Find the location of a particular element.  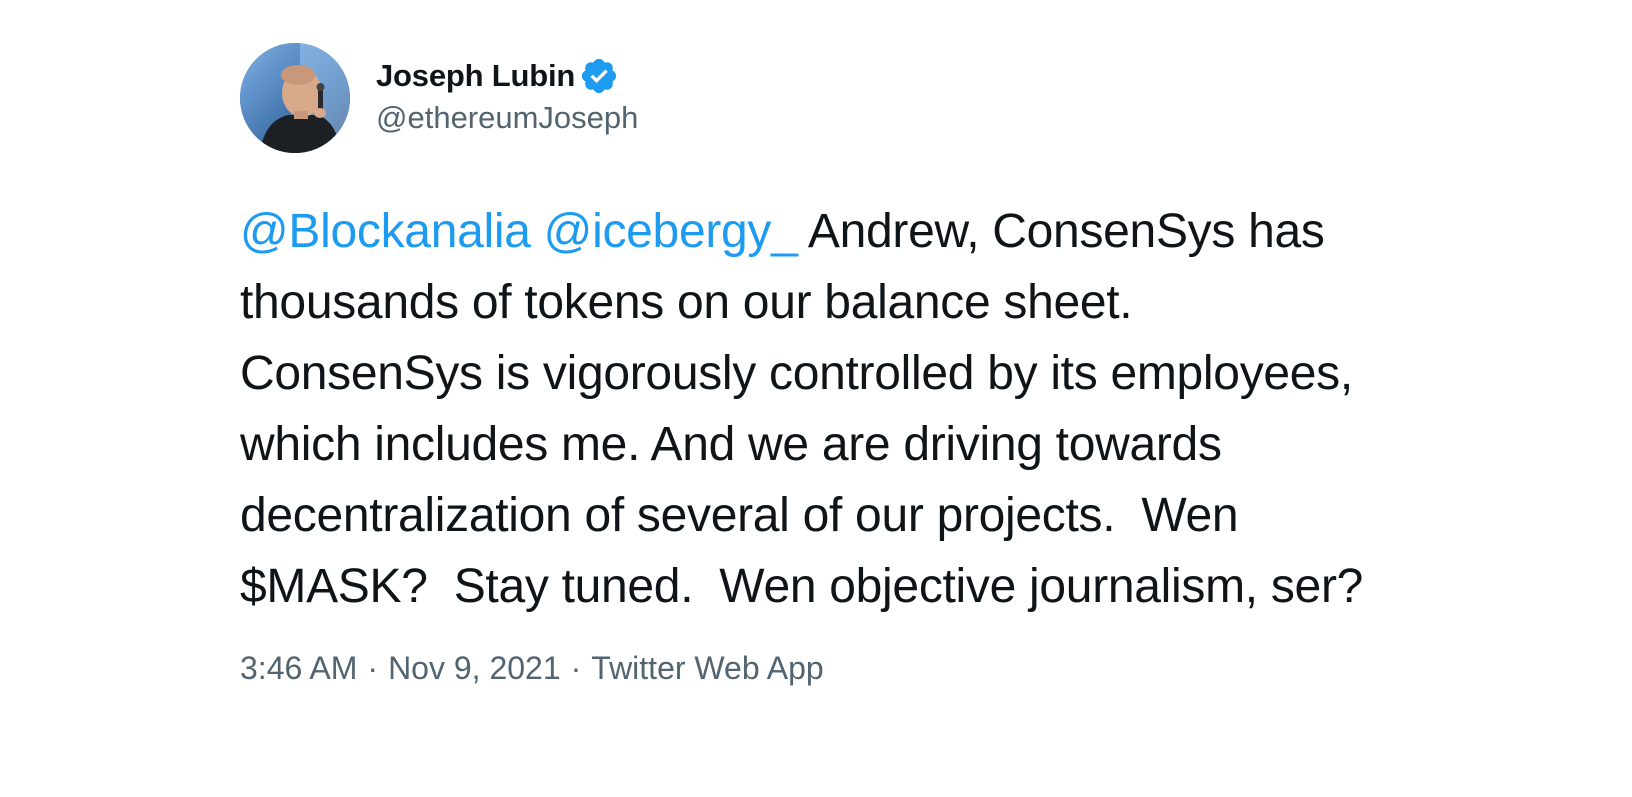

user-handle: @ethereumJoseph is located at coordinates (507, 118).